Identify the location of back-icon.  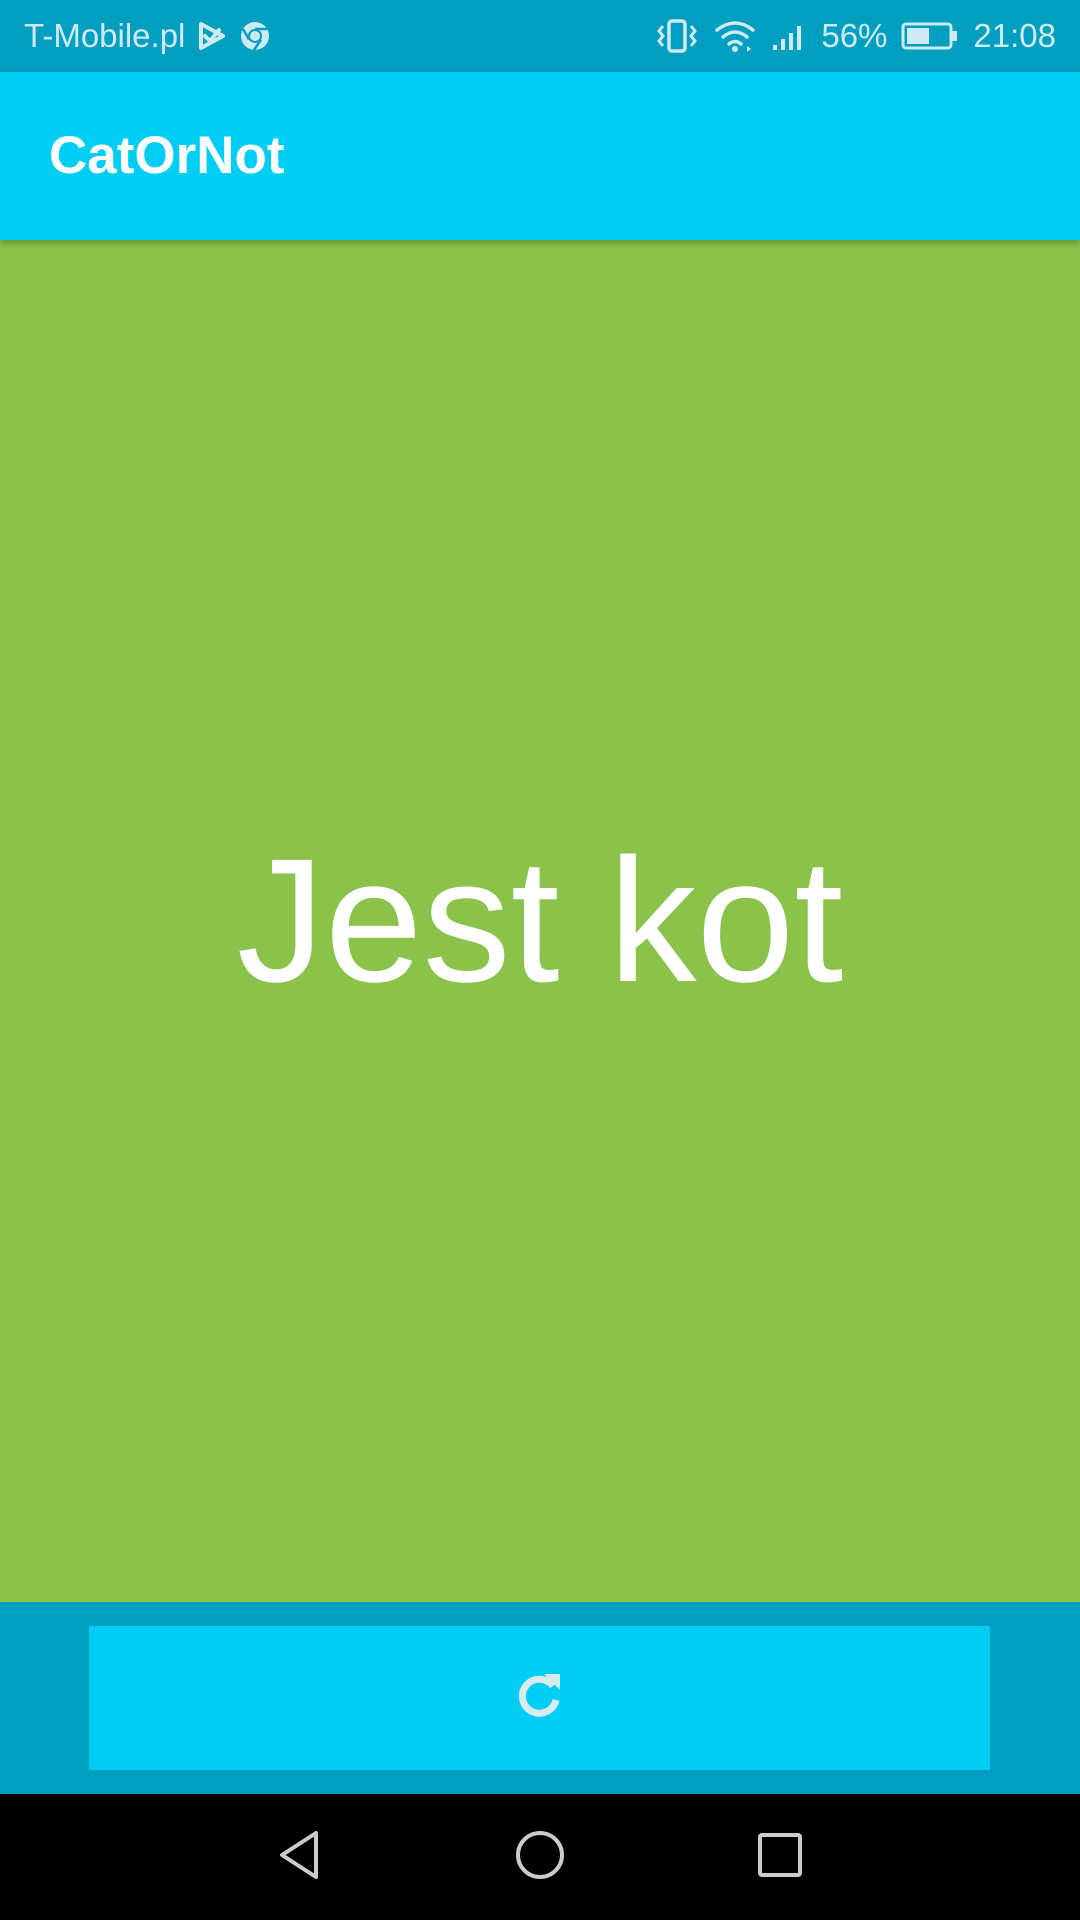
(300, 1857).